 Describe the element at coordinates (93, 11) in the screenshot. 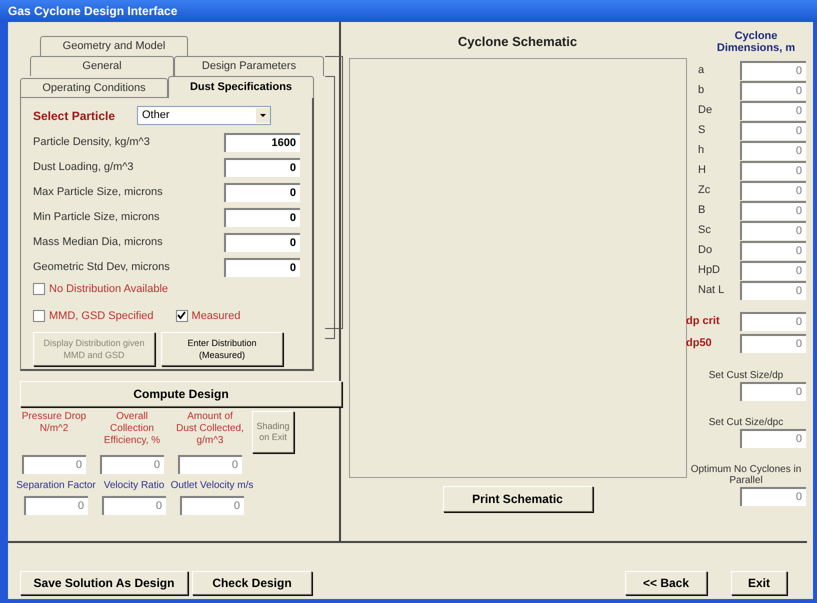

I see `window-title: Gas Cyclone Design Interface` at that location.